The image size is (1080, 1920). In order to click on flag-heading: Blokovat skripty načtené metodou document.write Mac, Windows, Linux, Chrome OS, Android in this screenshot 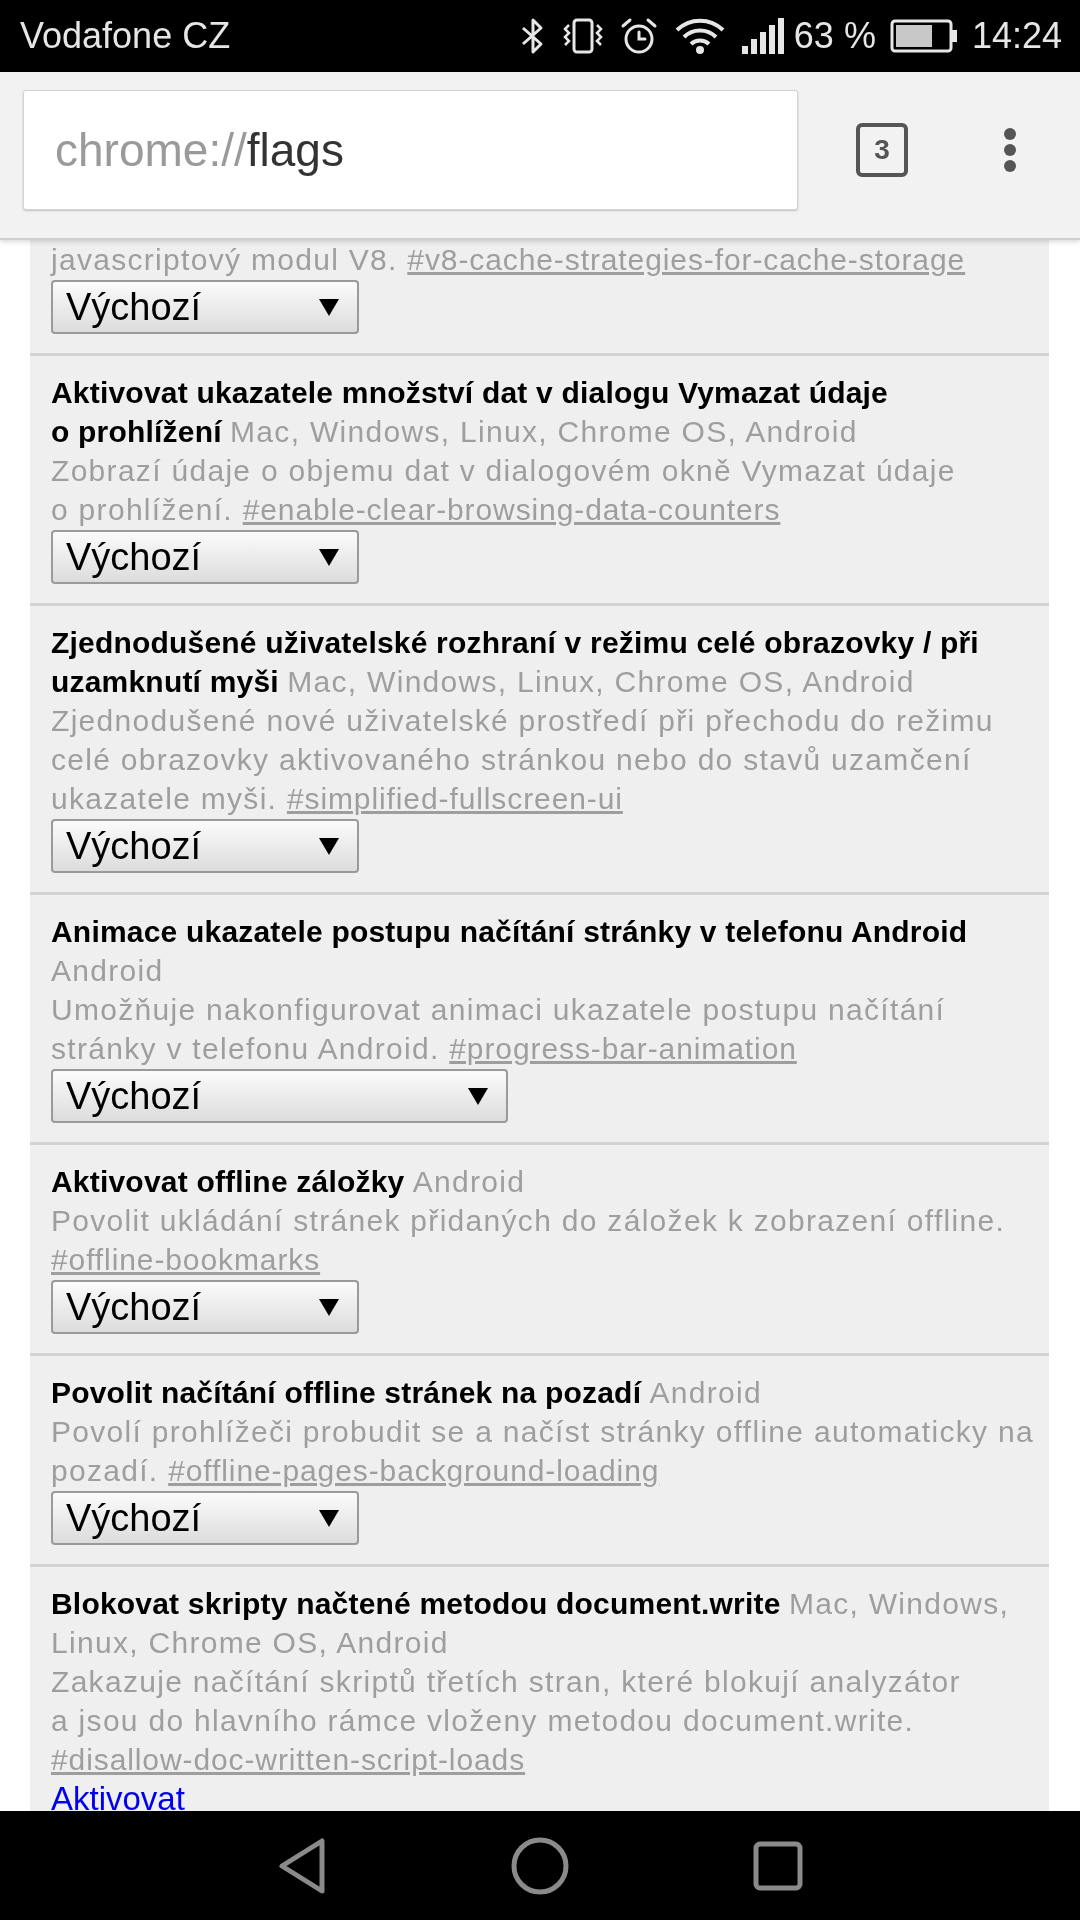, I will do `click(531, 1623)`.